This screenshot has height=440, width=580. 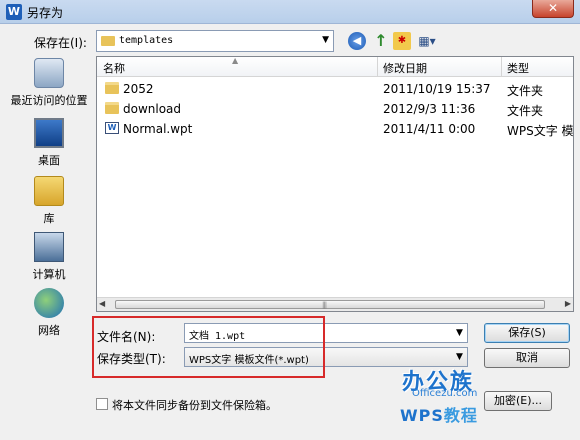 What do you see at coordinates (49, 274) in the screenshot?
I see `place-label: 计算机` at bounding box center [49, 274].